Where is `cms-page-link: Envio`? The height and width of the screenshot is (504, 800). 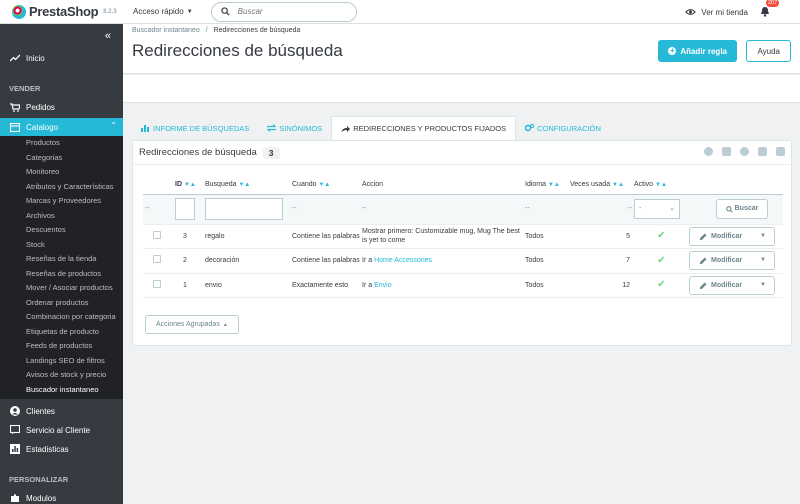 cms-page-link: Envio is located at coordinates (383, 285).